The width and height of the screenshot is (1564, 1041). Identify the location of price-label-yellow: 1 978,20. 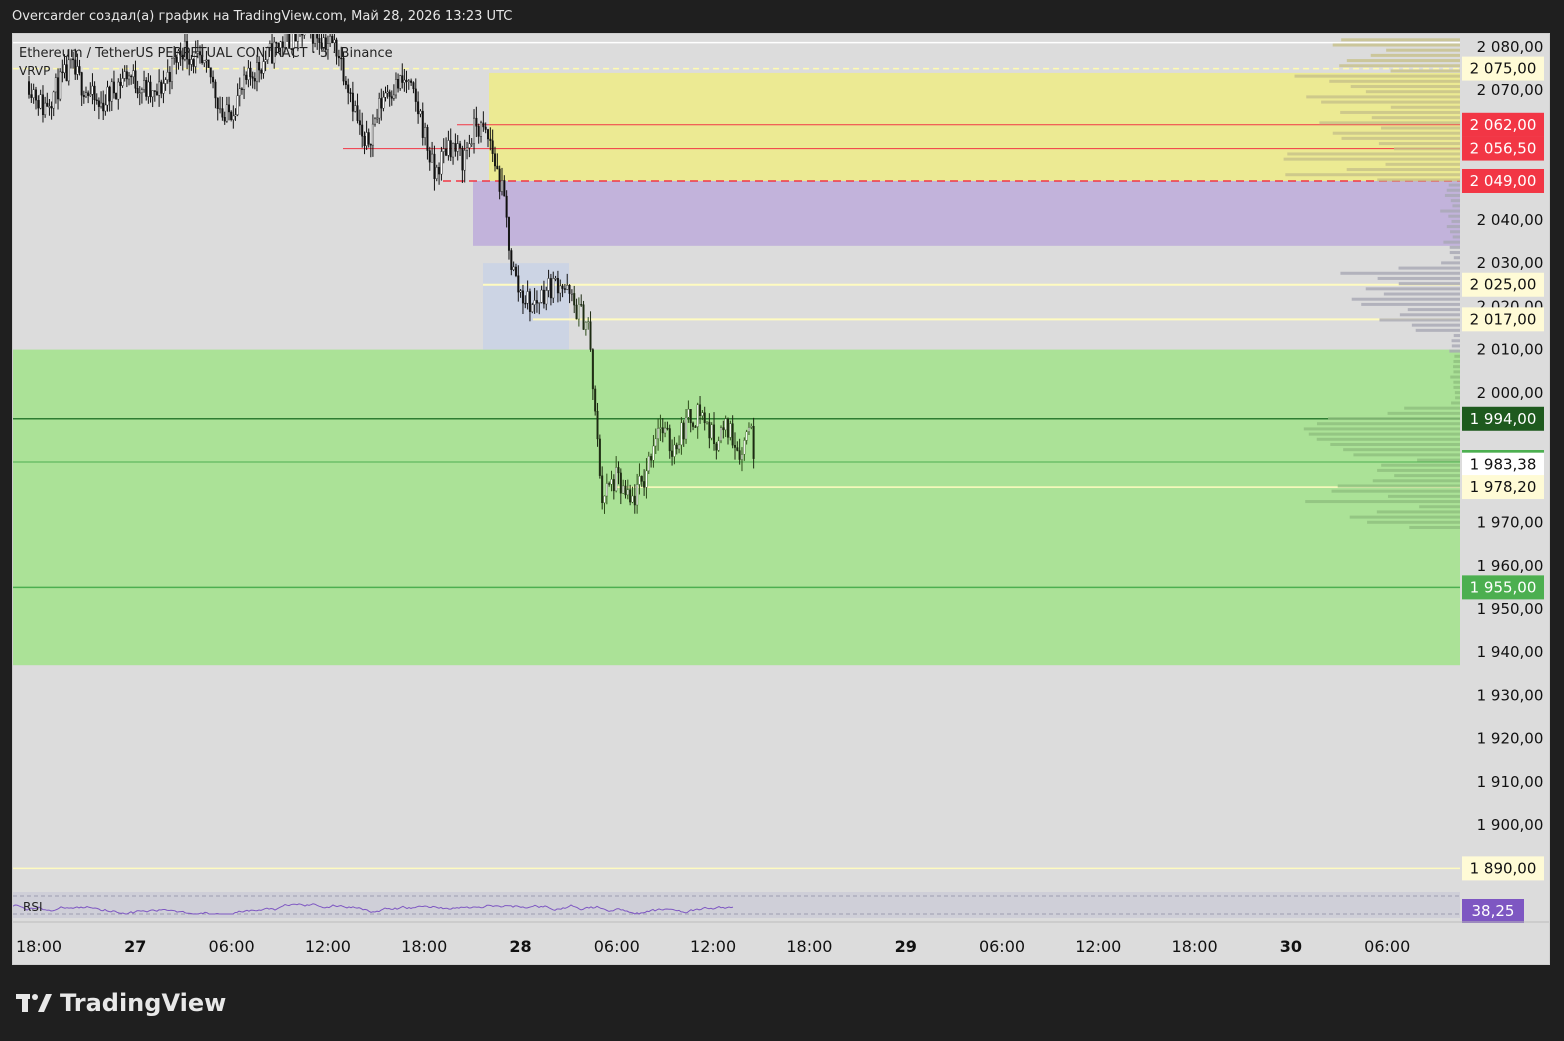
(1503, 487).